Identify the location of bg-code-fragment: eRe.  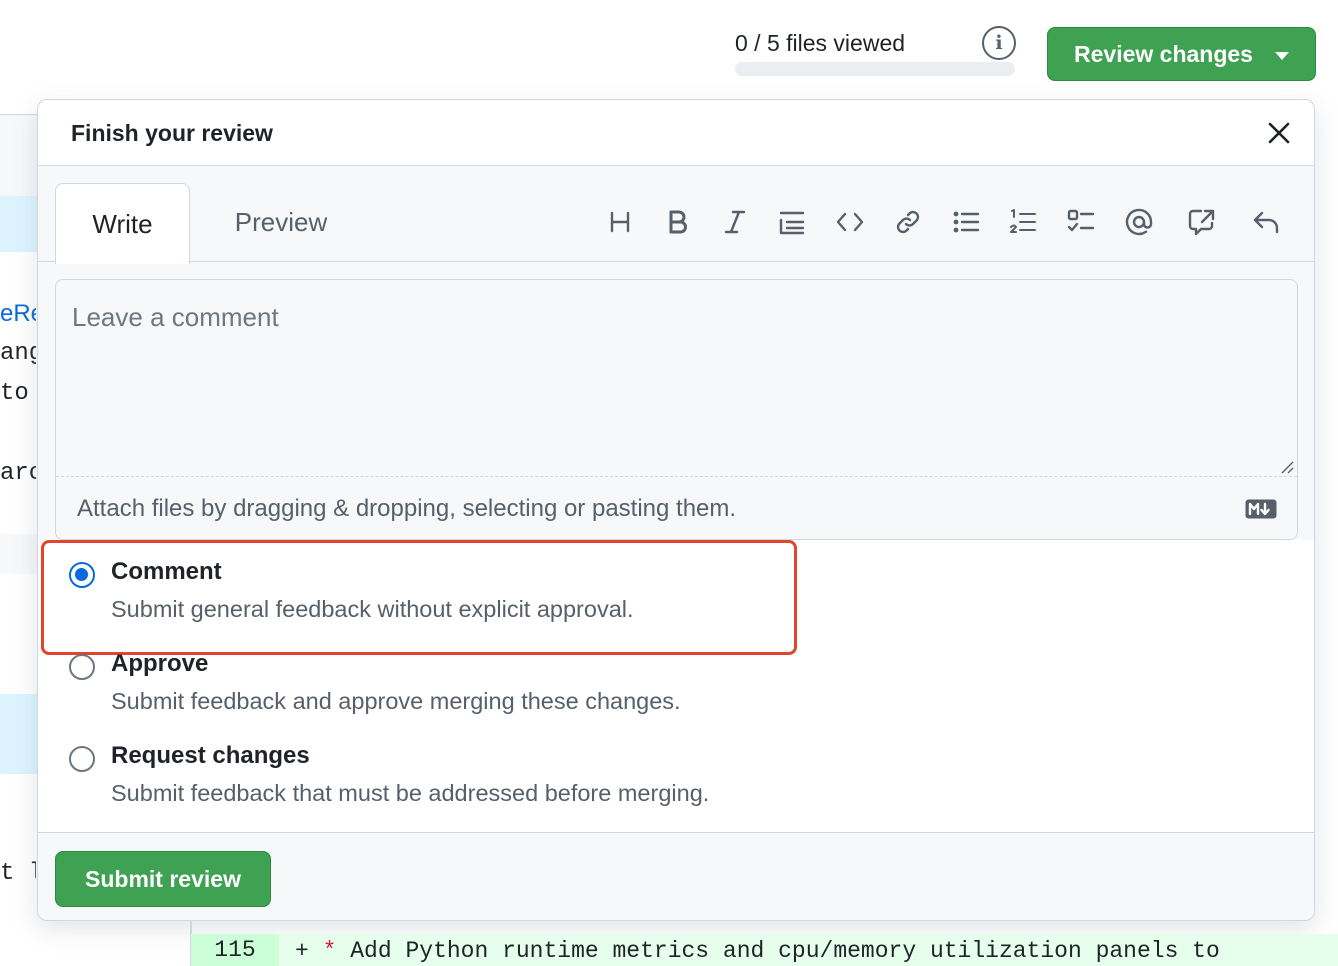
(18, 314).